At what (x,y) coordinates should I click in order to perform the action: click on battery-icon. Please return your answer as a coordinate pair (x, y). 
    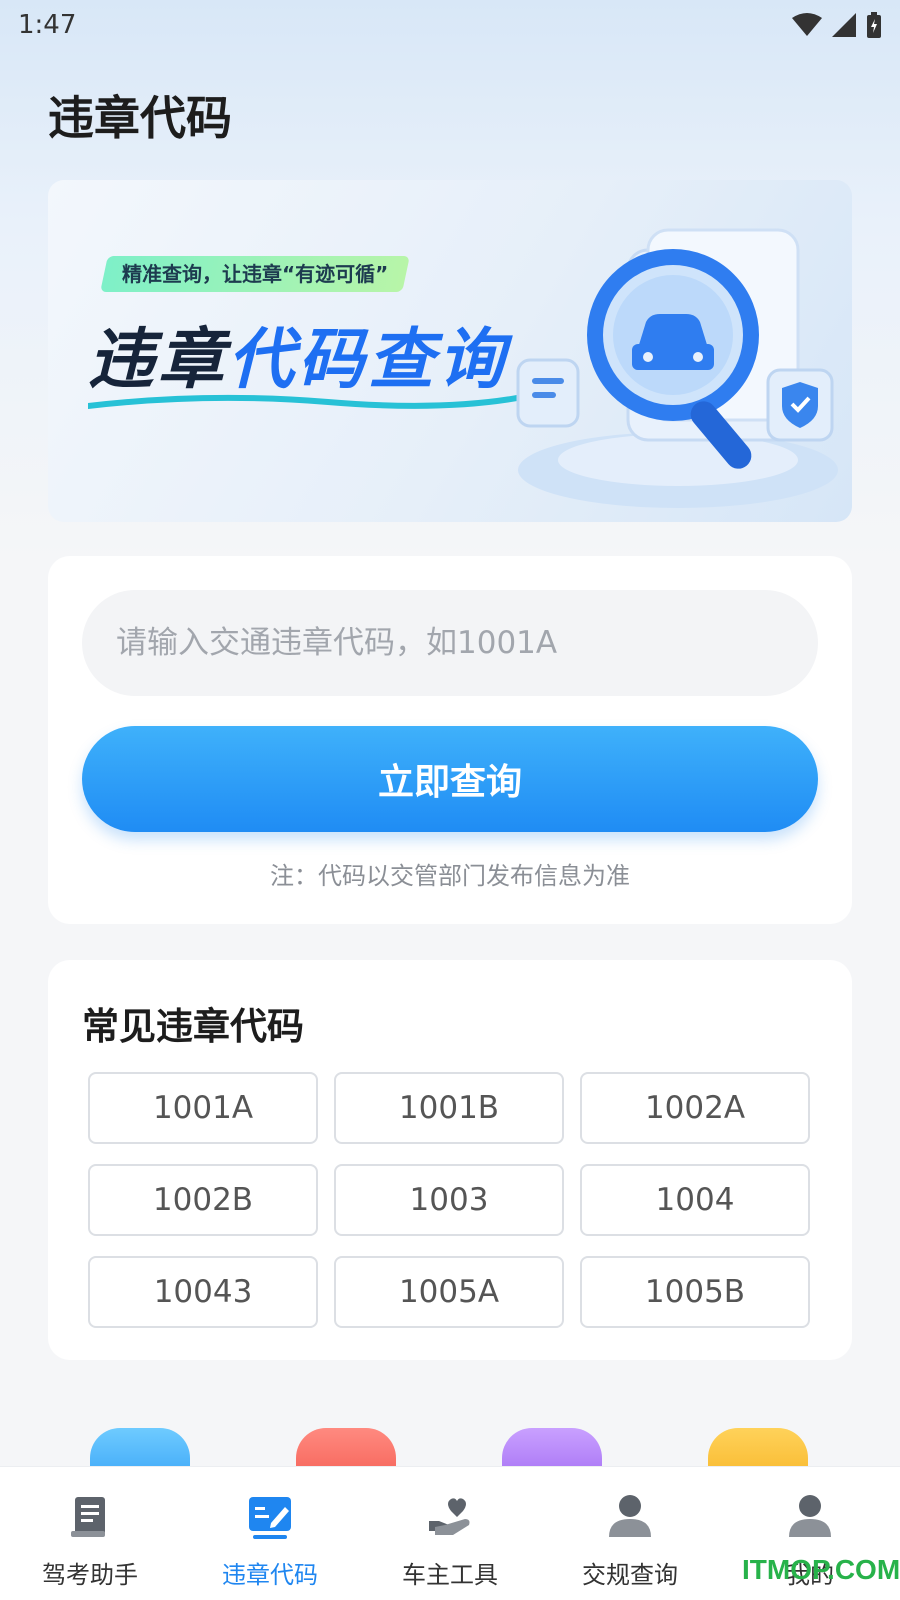
    Looking at the image, I should click on (874, 25).